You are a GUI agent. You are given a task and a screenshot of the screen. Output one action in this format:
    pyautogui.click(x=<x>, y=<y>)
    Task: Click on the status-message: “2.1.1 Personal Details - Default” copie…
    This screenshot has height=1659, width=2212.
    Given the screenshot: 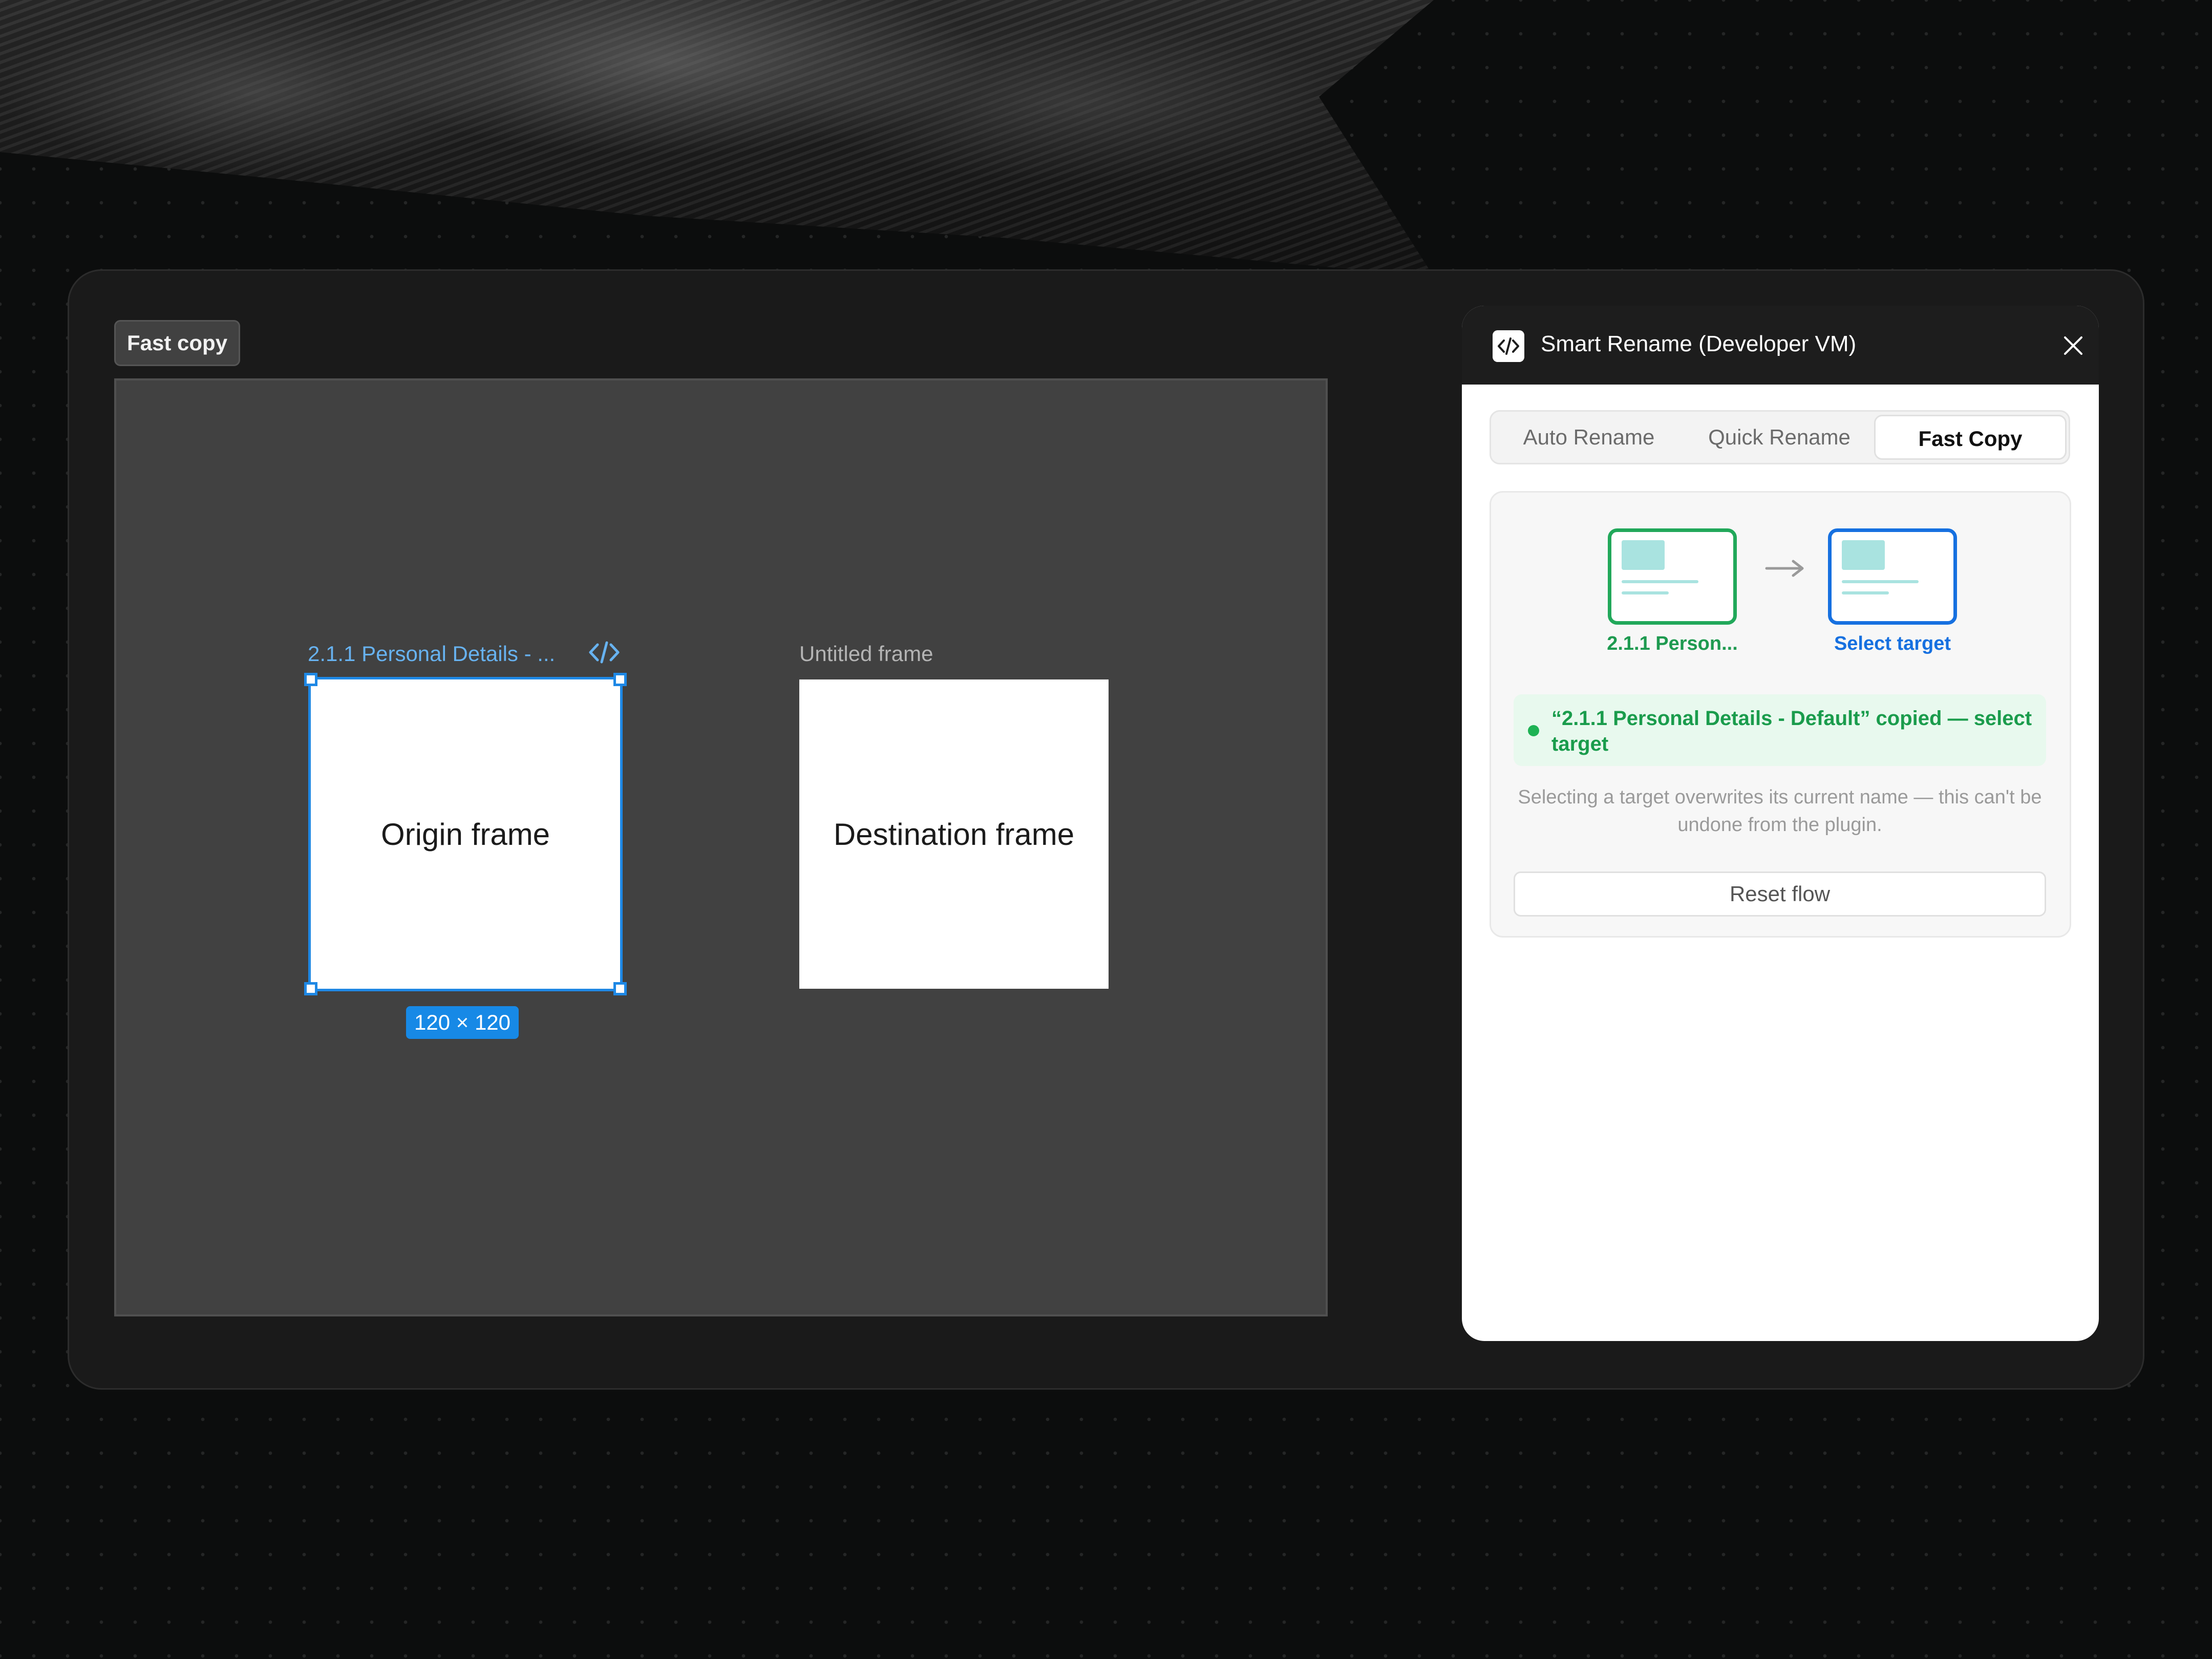 What is the action you would take?
    pyautogui.click(x=1780, y=730)
    